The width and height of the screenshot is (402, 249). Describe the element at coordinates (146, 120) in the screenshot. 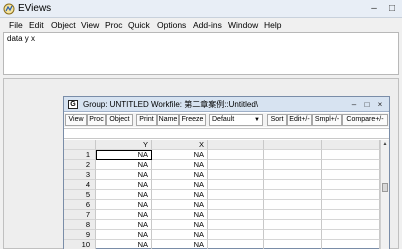

I see `print-button: Print` at that location.